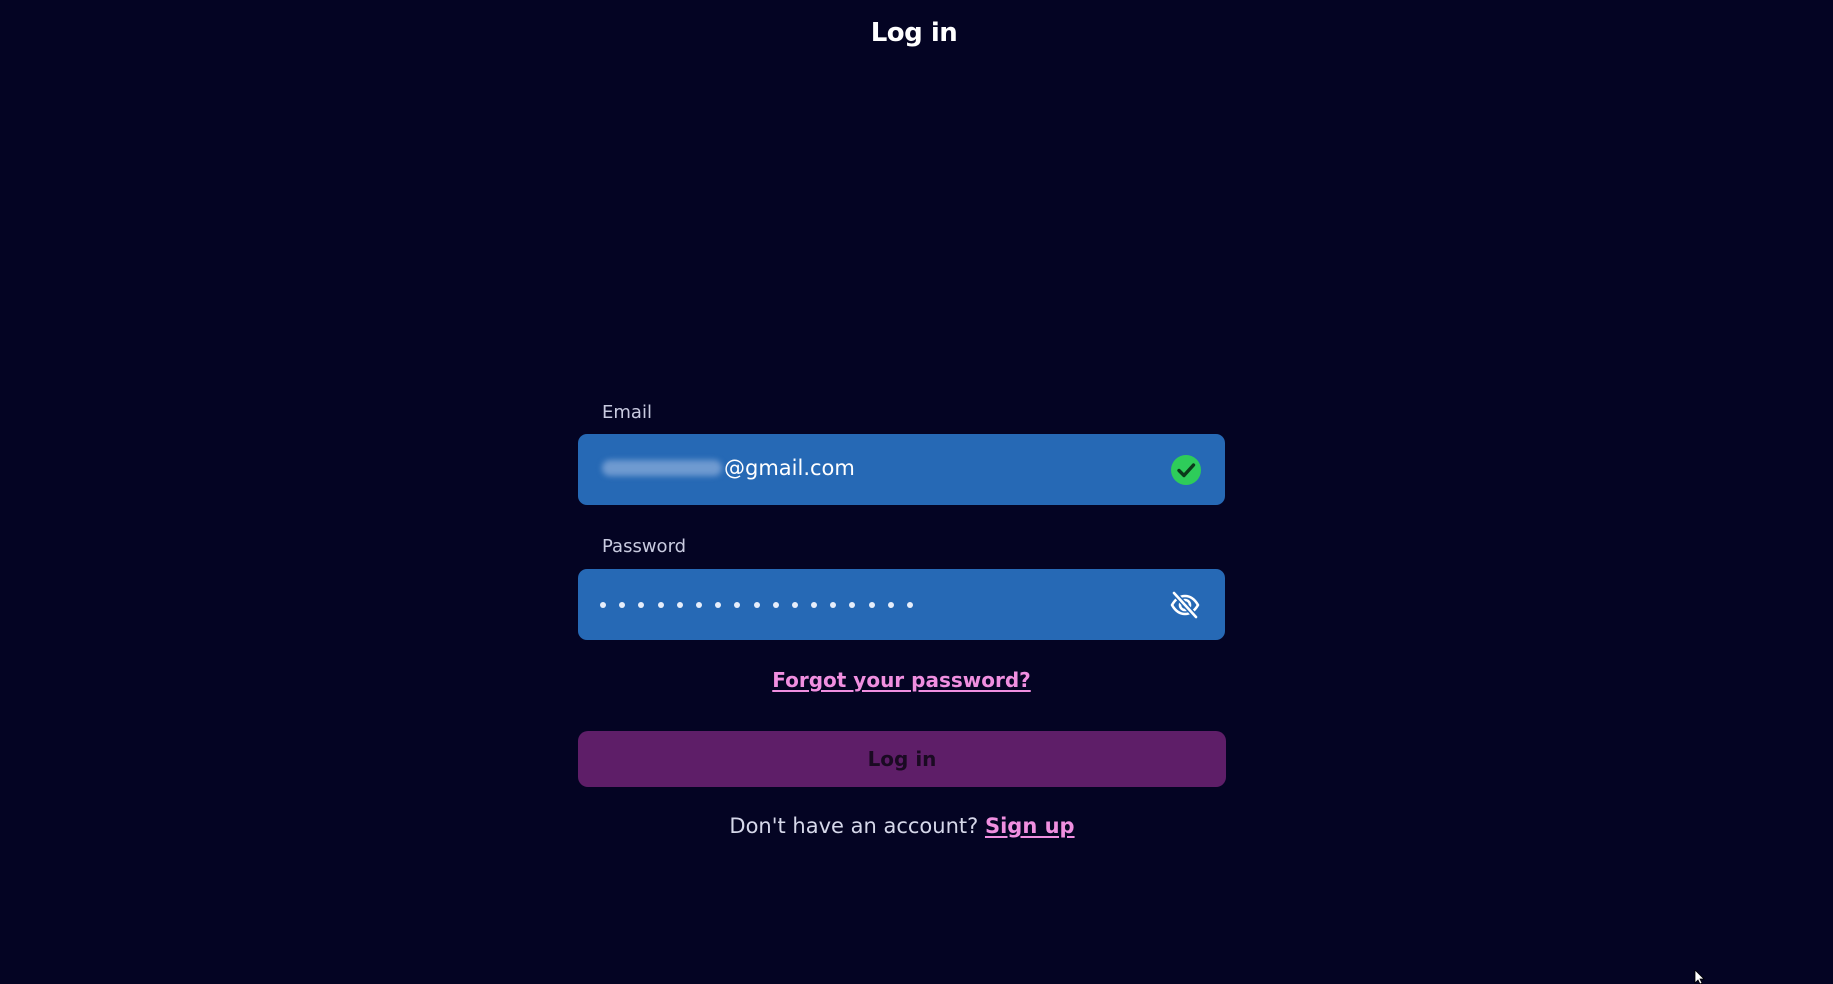 The height and width of the screenshot is (984, 1833). Describe the element at coordinates (914, 33) in the screenshot. I see `page-title: Log in` at that location.